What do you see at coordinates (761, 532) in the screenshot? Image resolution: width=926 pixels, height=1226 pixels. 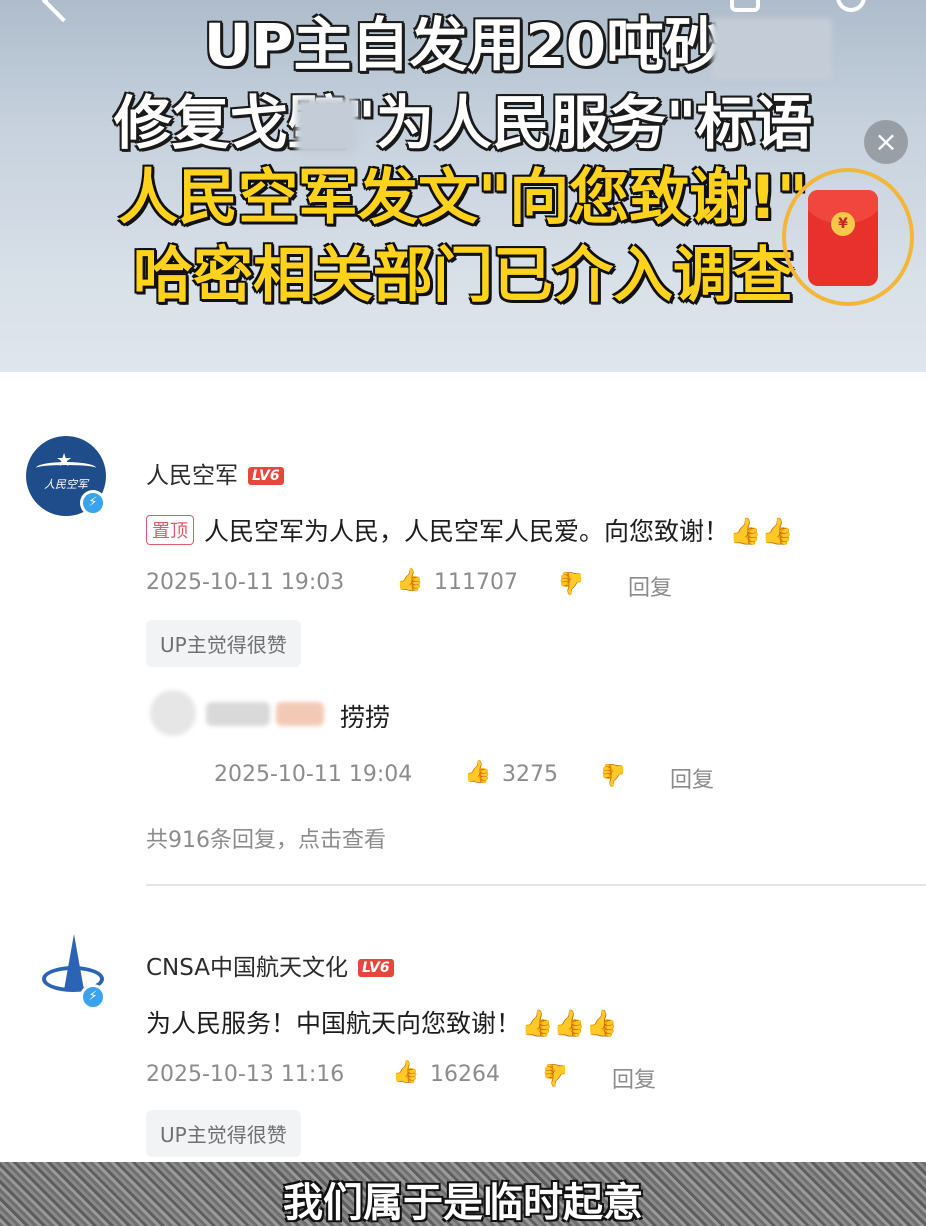 I see `thumbs-up-emoji-icon: 👍👍` at bounding box center [761, 532].